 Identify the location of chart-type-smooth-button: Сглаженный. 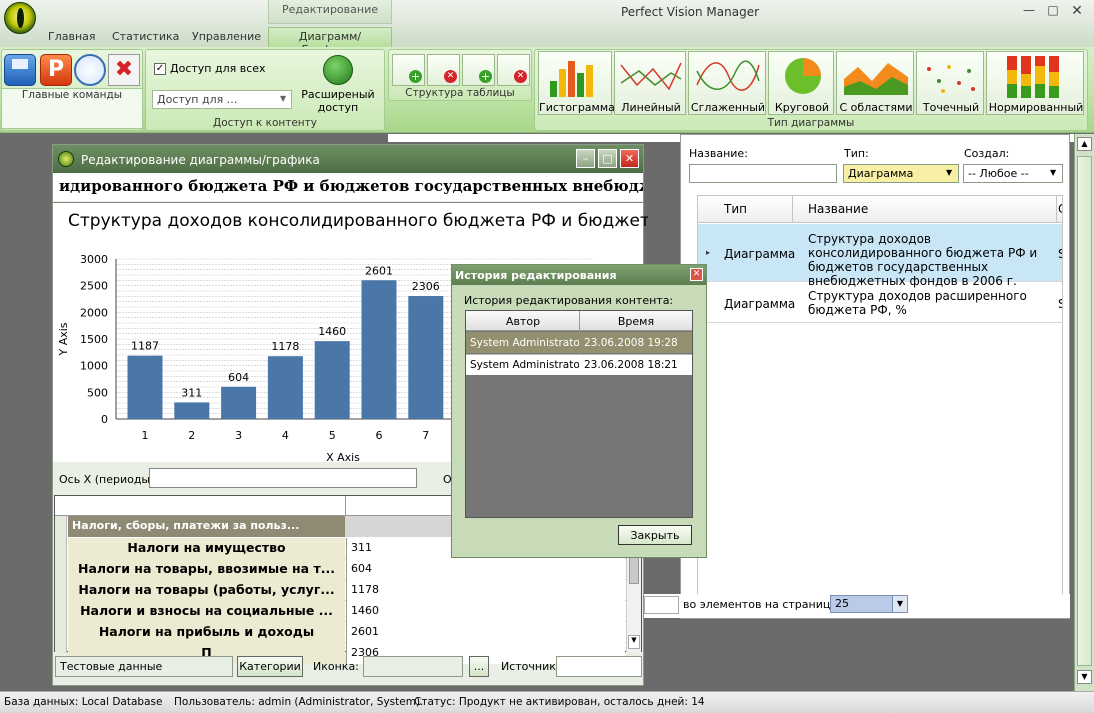
(727, 83).